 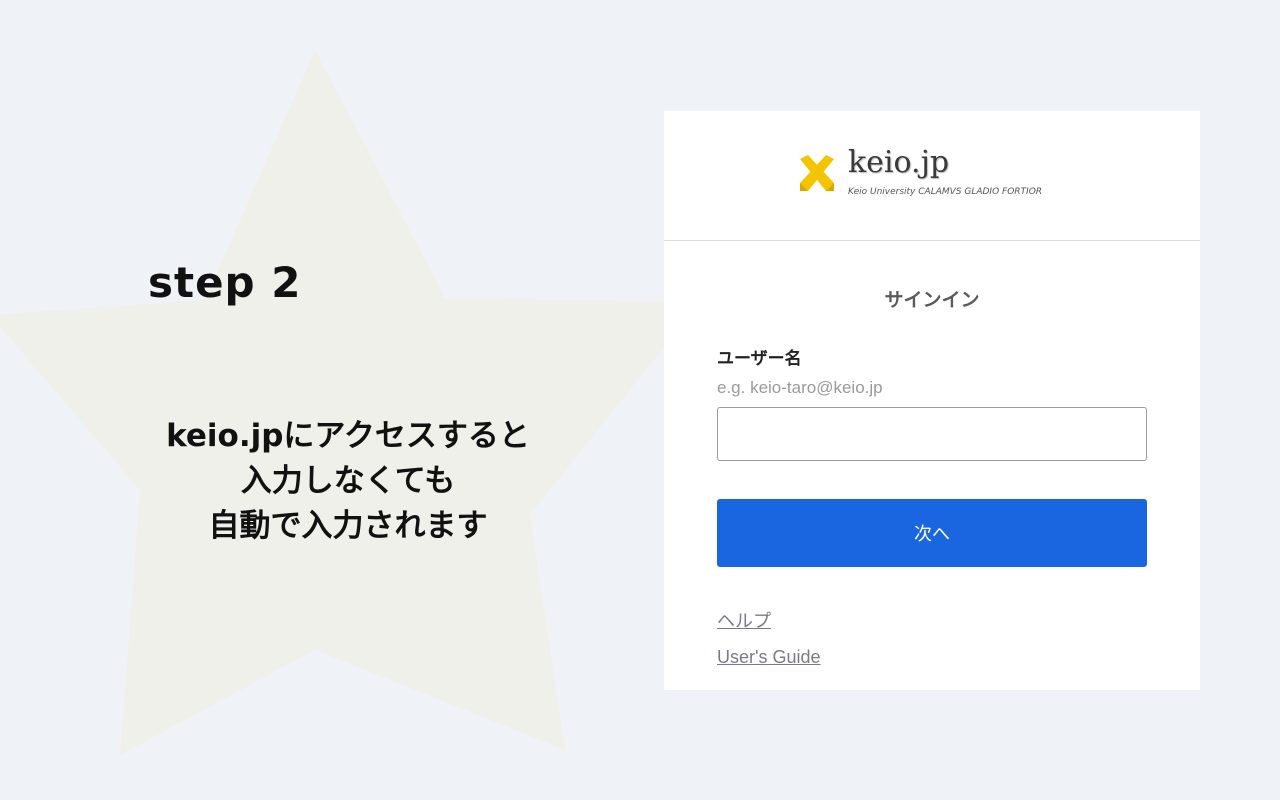 What do you see at coordinates (225, 282) in the screenshot?
I see `step-title: step 2` at bounding box center [225, 282].